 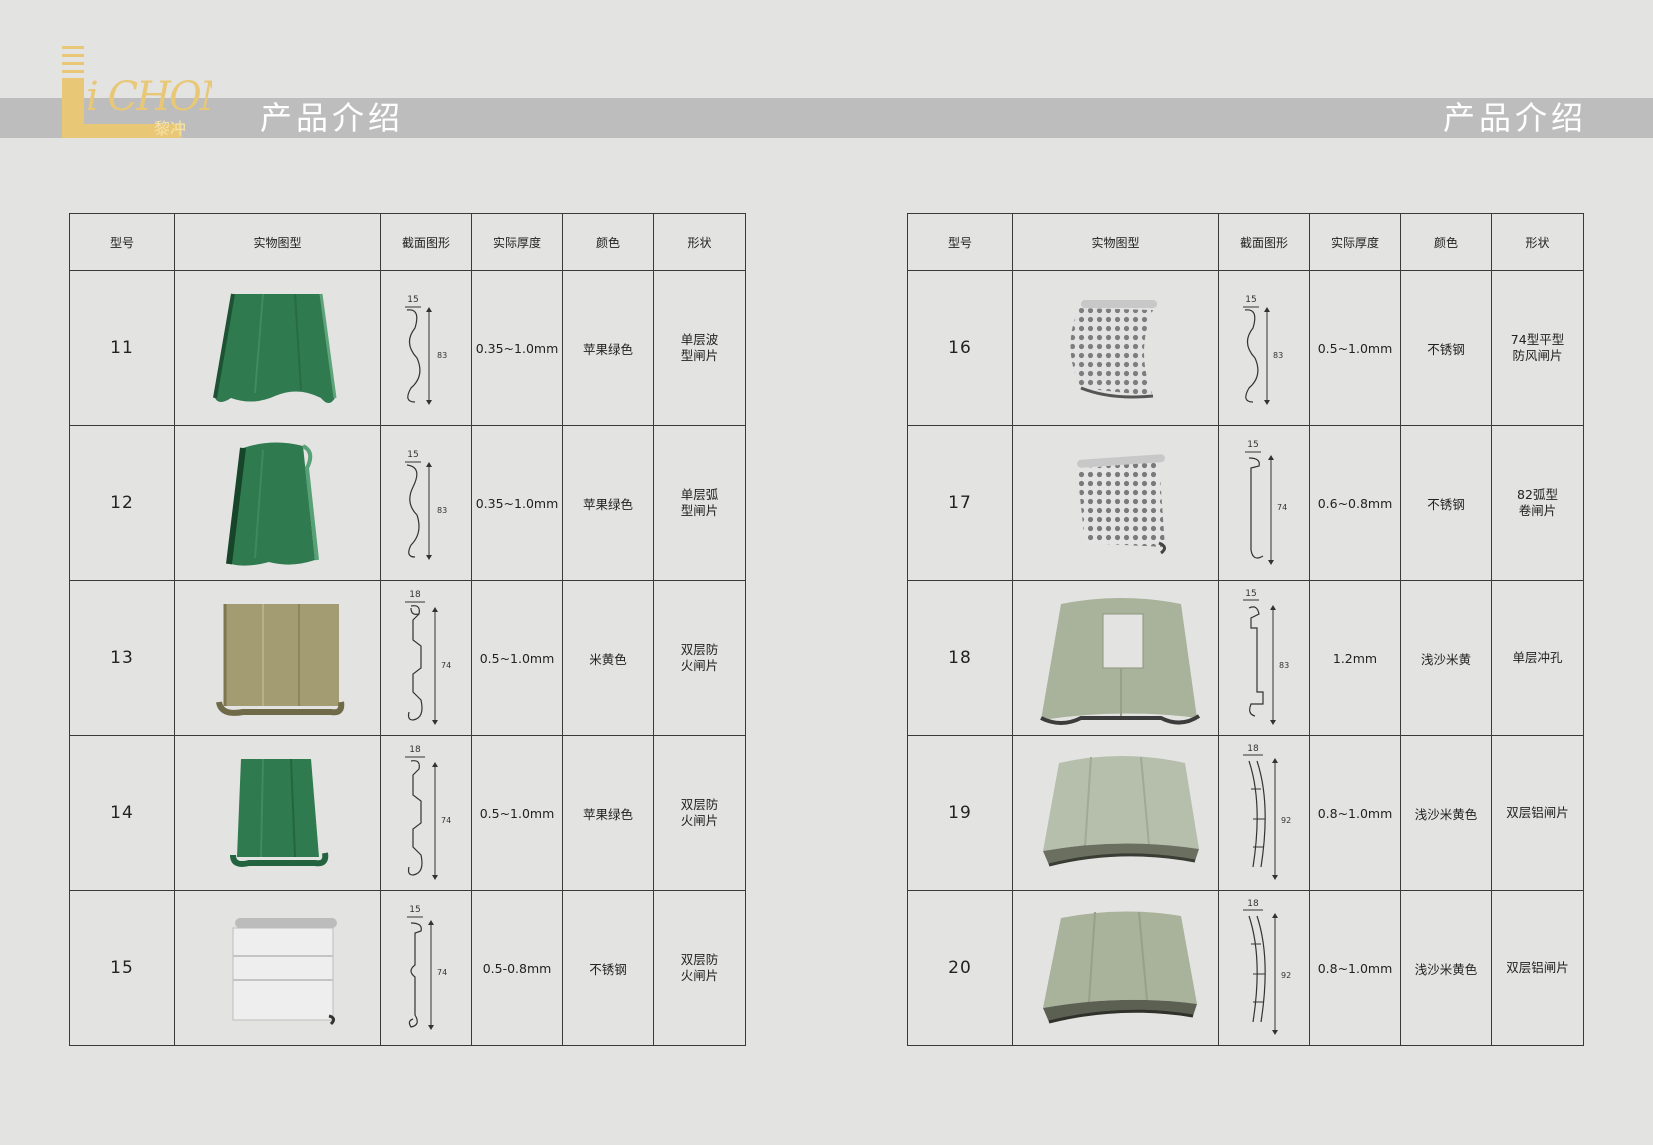 I want to click on model-number: 19, so click(x=960, y=813).